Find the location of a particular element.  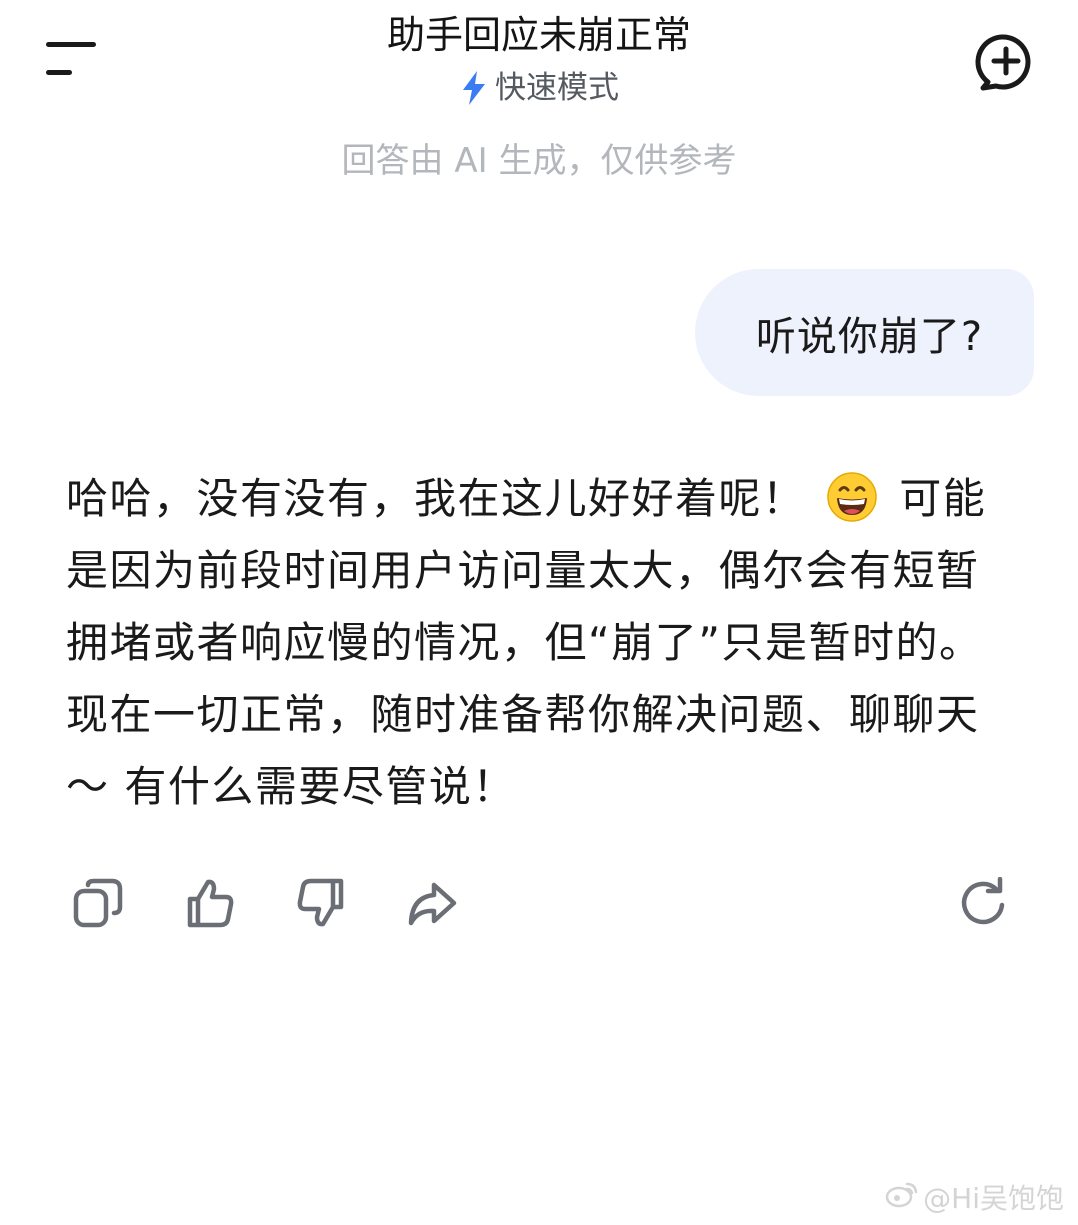

watermark: @Hi吴饱饱 is located at coordinates (974, 1198).